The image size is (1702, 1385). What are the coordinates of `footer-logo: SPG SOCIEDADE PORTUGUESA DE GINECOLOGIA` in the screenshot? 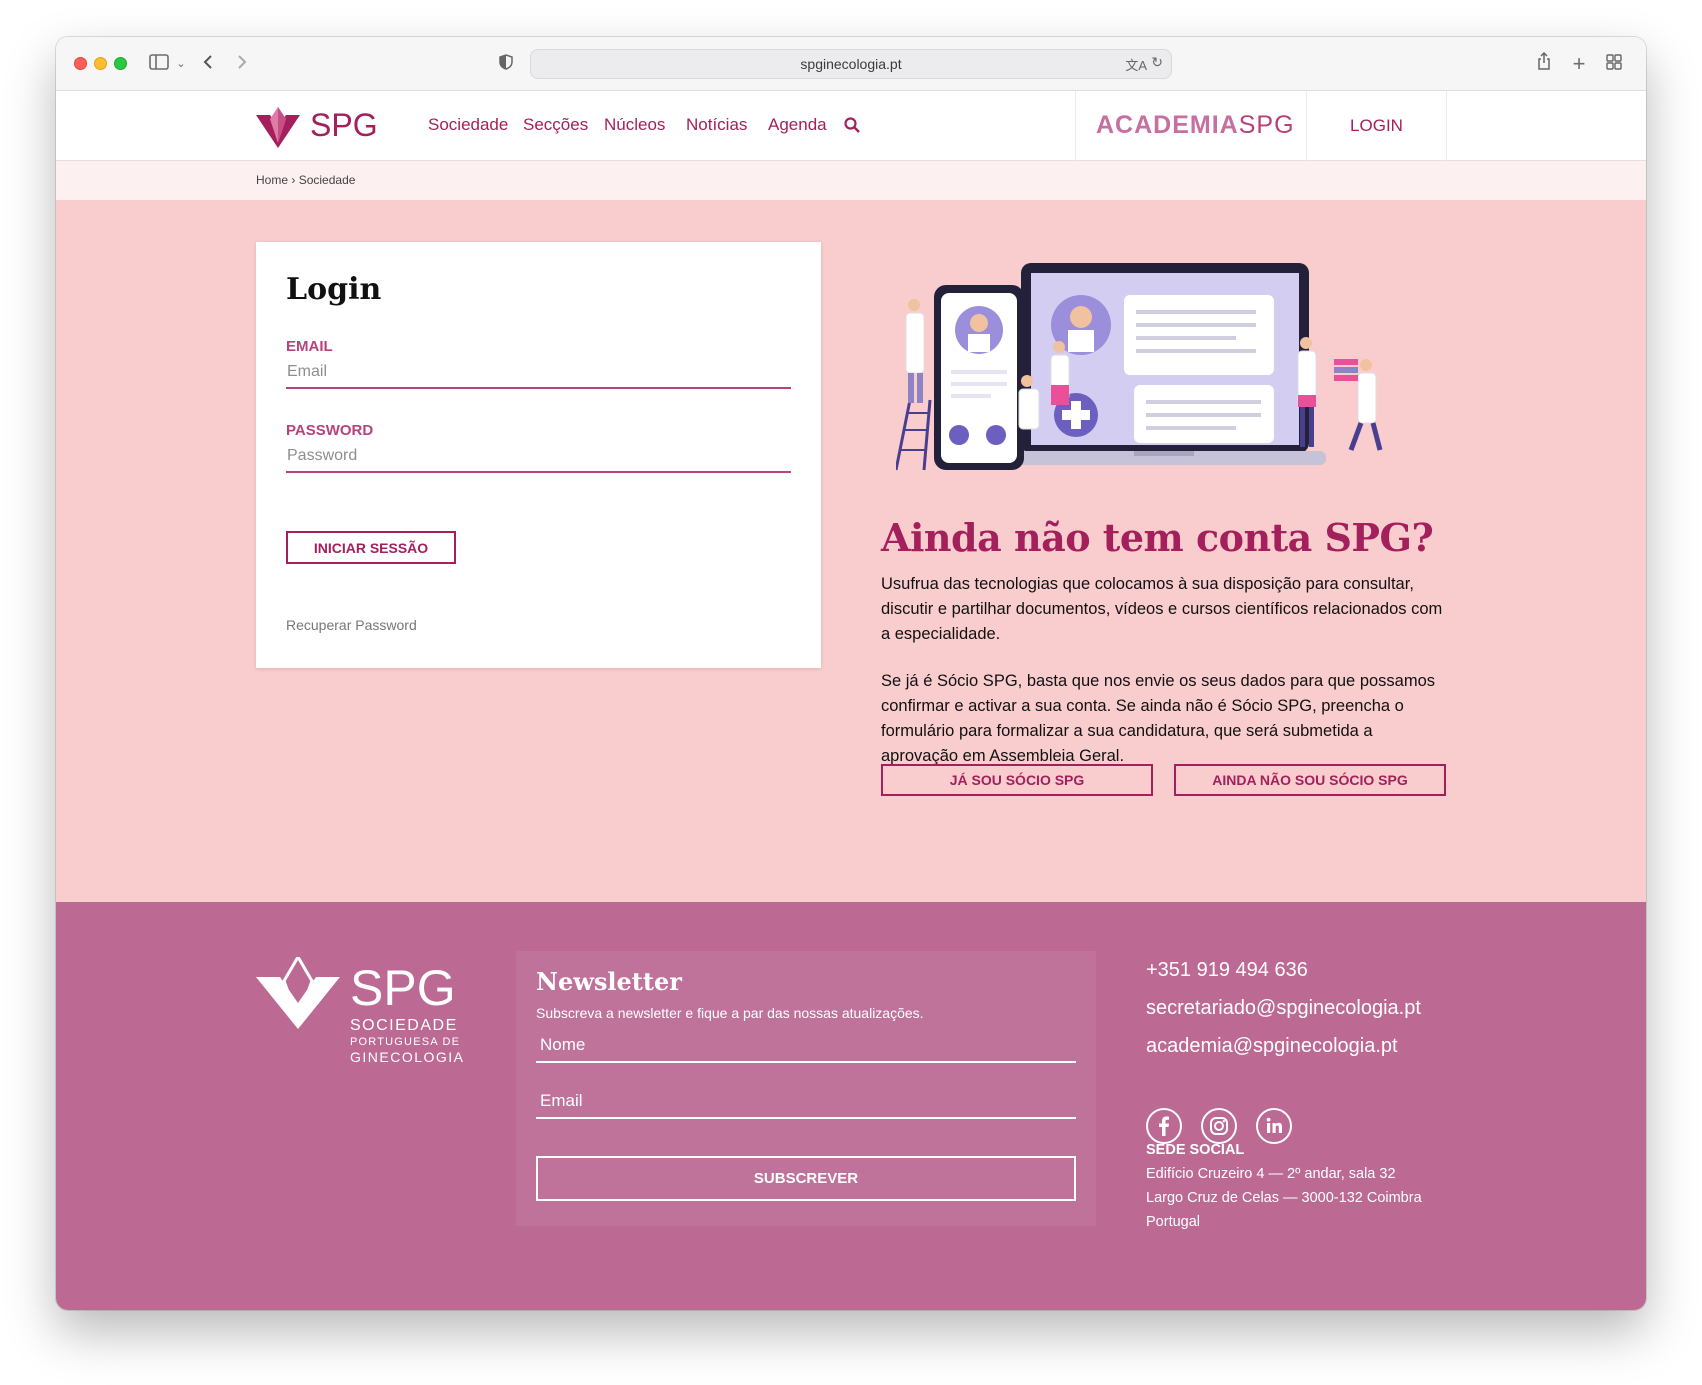 It's located at (361, 1012).